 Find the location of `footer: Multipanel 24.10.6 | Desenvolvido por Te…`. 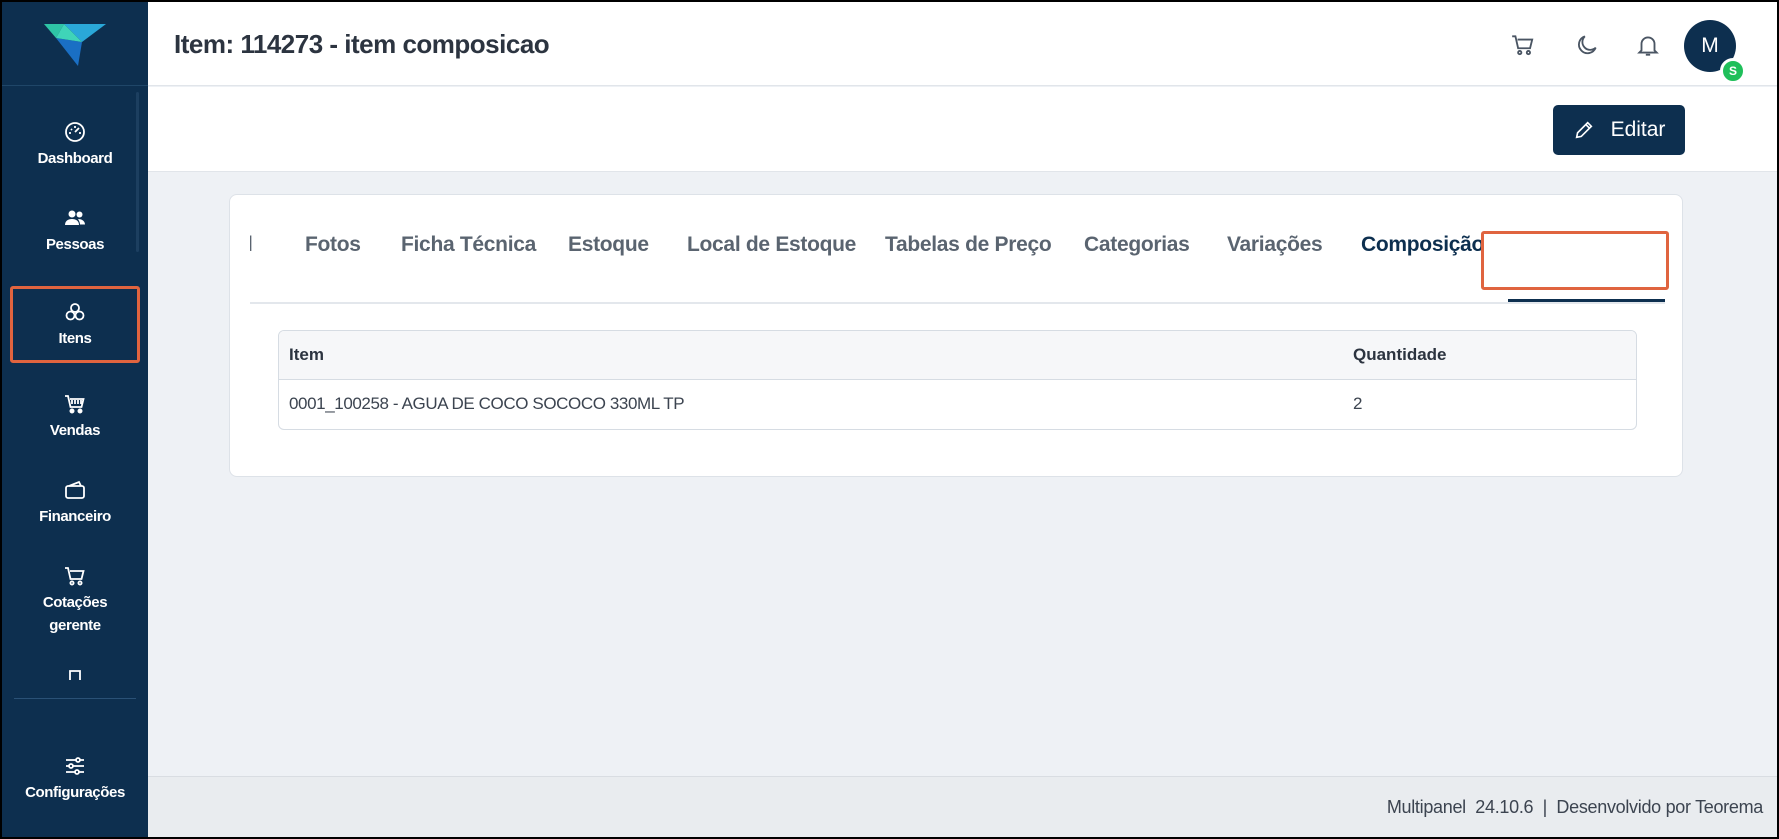

footer: Multipanel 24.10.6 | Desenvolvido por Te… is located at coordinates (962, 806).